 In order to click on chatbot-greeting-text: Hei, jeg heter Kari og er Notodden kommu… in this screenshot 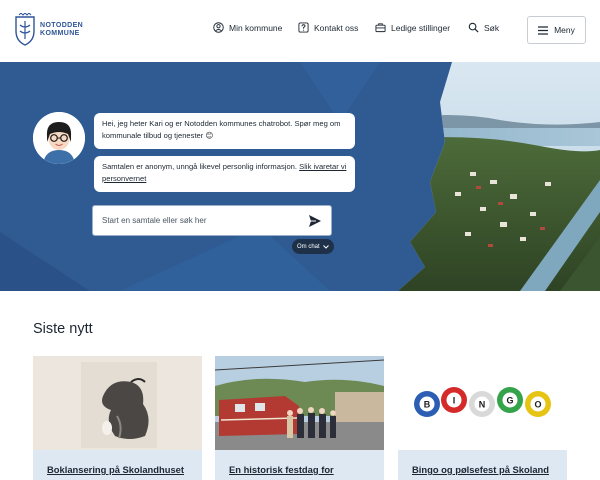, I will do `click(221, 129)`.